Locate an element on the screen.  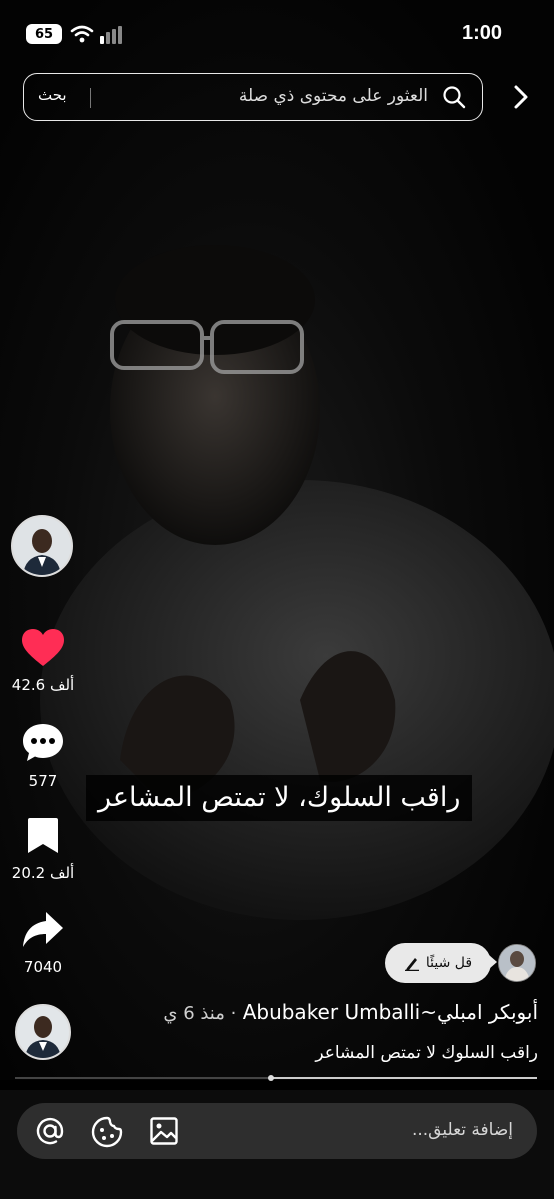
avatar-image is located at coordinates (42, 546).